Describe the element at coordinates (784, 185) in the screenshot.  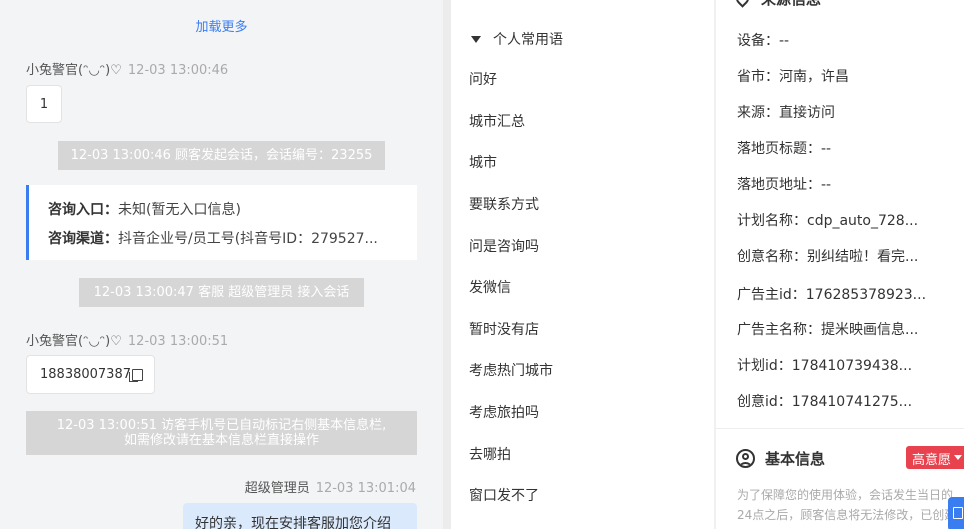
I see `source-row-landing-url: 落地页地址：--` at that location.